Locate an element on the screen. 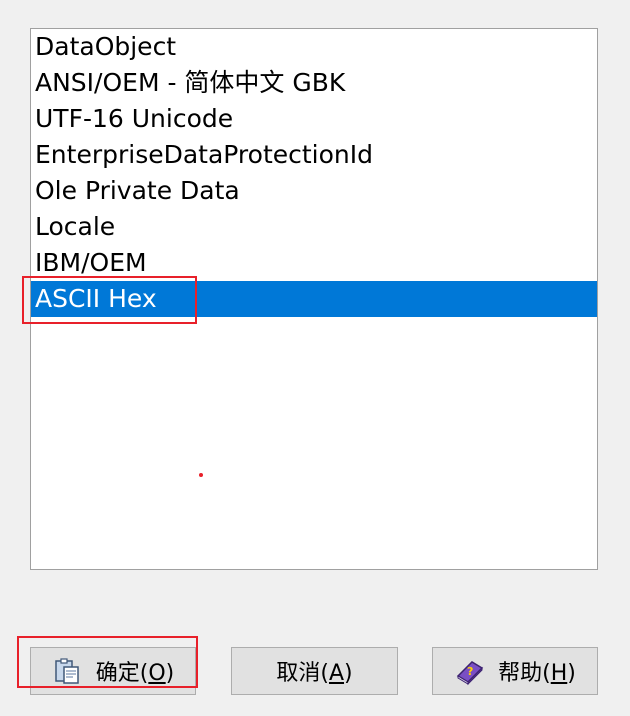 The height and width of the screenshot is (716, 630). help-button-label: 帮助(H) is located at coordinates (537, 673).